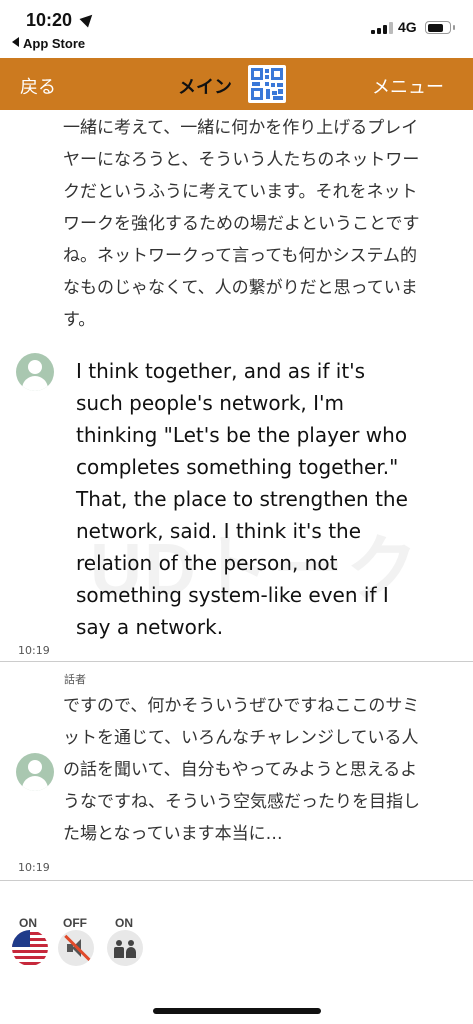 This screenshot has width=473, height=1024. Describe the element at coordinates (236, 84) in the screenshot. I see `nav-bar: 戻る メイン メニュー` at that location.